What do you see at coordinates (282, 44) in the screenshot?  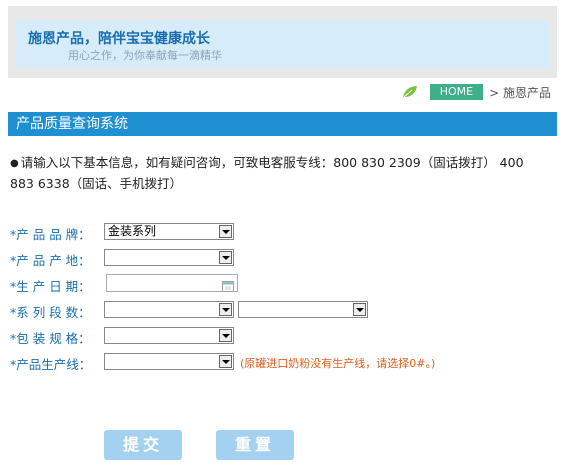 I see `banner: 施恩产品，陪伴宝宝健康成长 用心之作，为你奉献每一滴精华` at bounding box center [282, 44].